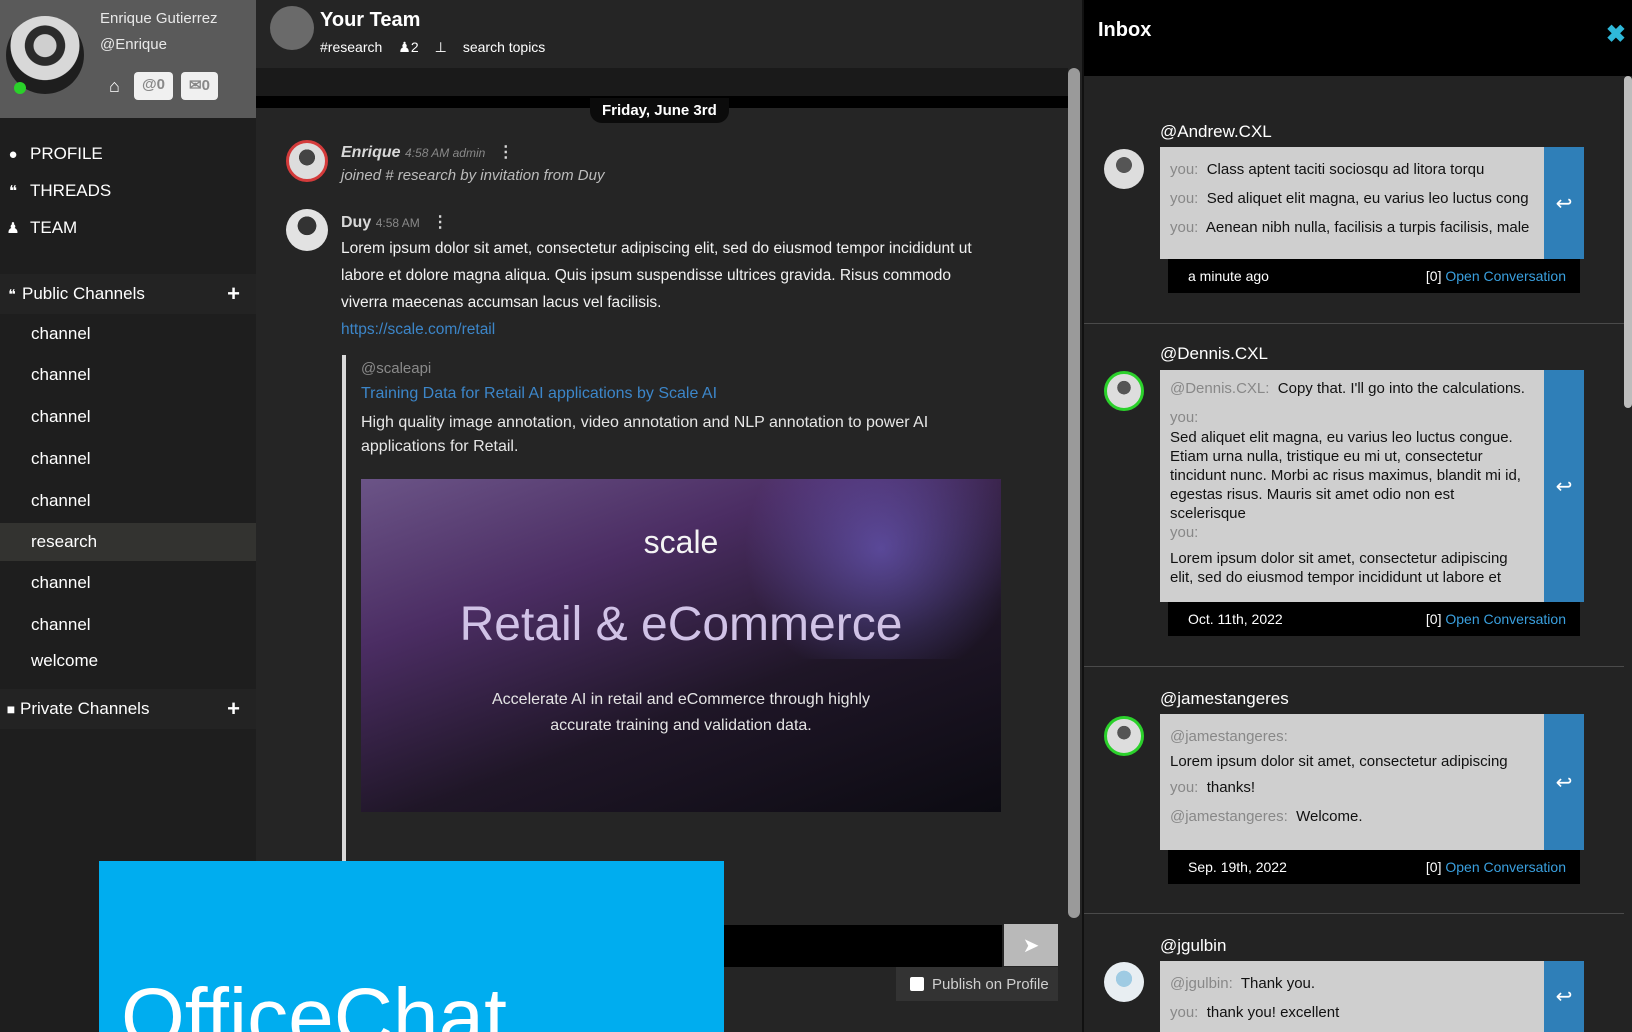 This screenshot has height=1032, width=1632. What do you see at coordinates (153, 86) in the screenshot?
I see `mentions-badge: @0` at bounding box center [153, 86].